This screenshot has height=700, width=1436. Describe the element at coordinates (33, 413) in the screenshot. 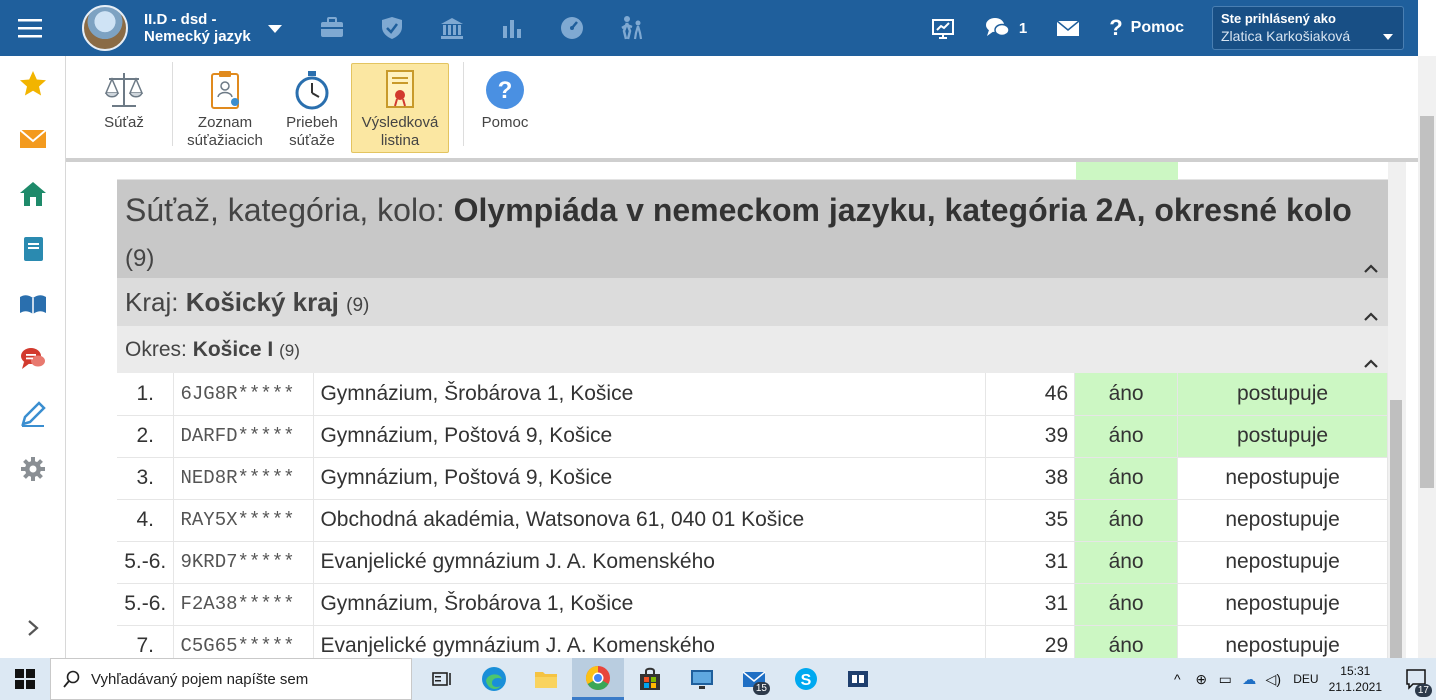

I see `pencil-icon` at that location.